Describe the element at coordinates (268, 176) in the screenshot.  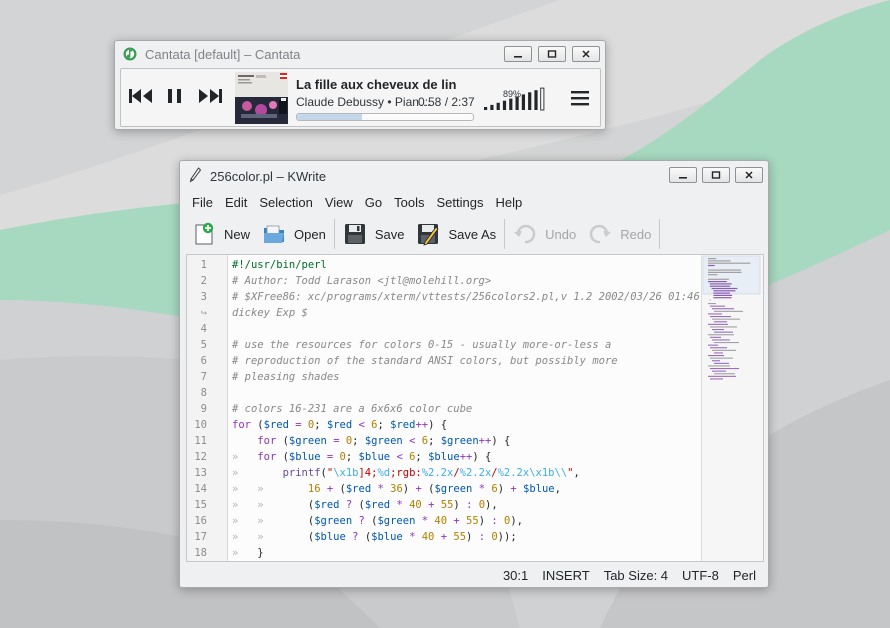
I see `window-title: 256color.pl – KWrite` at that location.